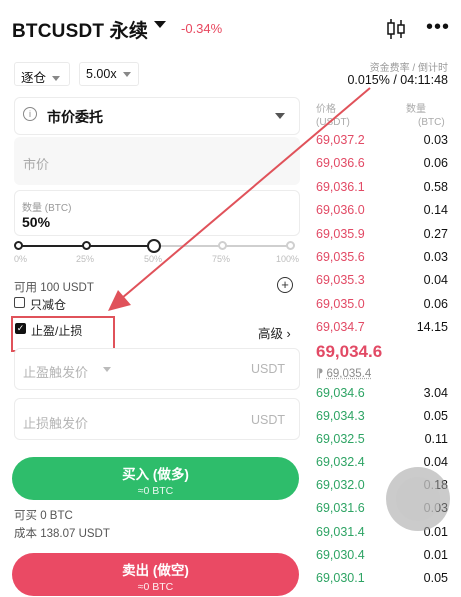 This screenshot has height=597, width=461. What do you see at coordinates (34, 78) in the screenshot?
I see `margin-mode-label: 逐仓` at bounding box center [34, 78].